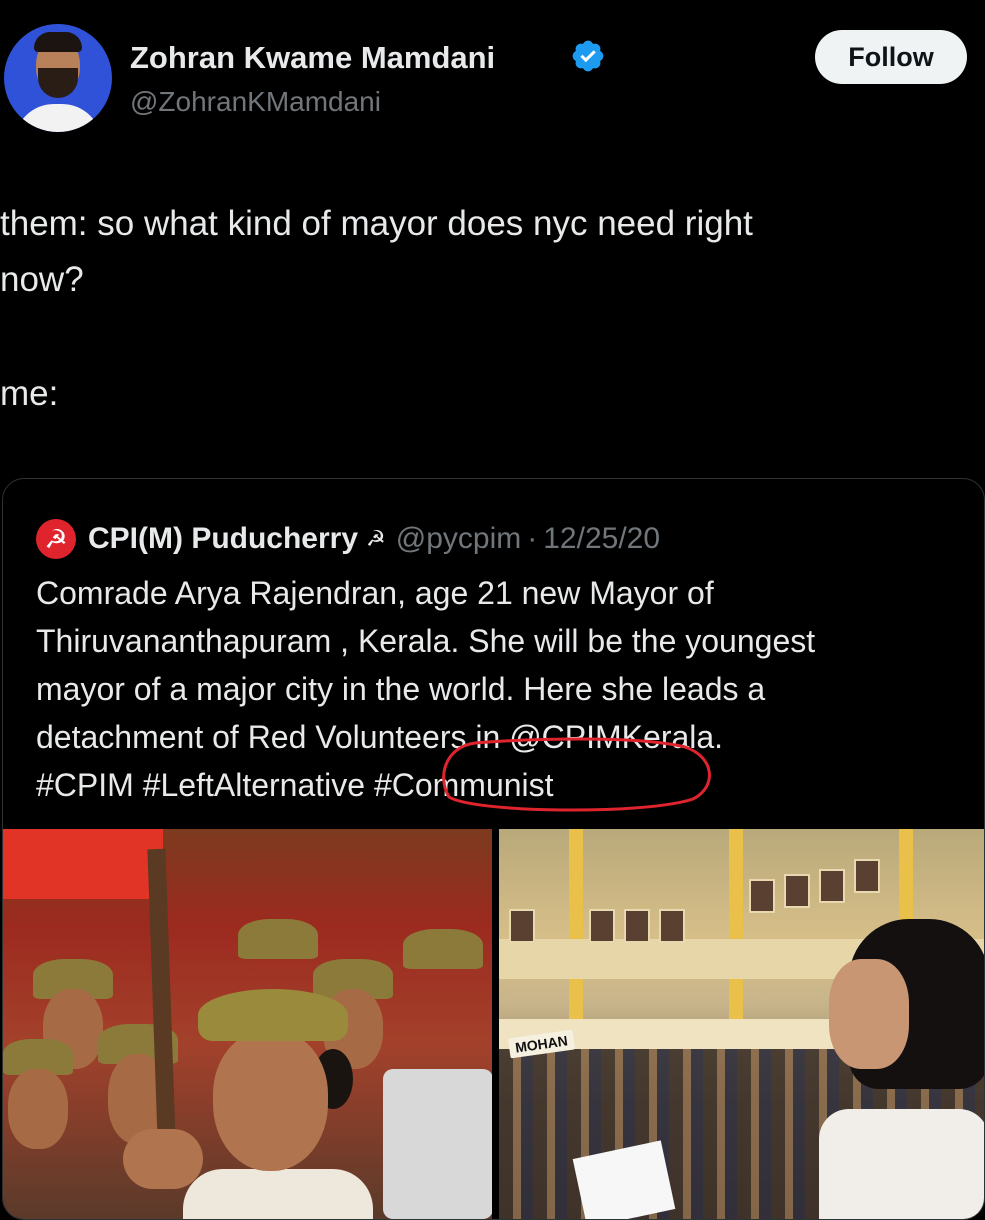 The image size is (985, 1220). What do you see at coordinates (58, 118) in the screenshot?
I see `avatar-shirt` at bounding box center [58, 118].